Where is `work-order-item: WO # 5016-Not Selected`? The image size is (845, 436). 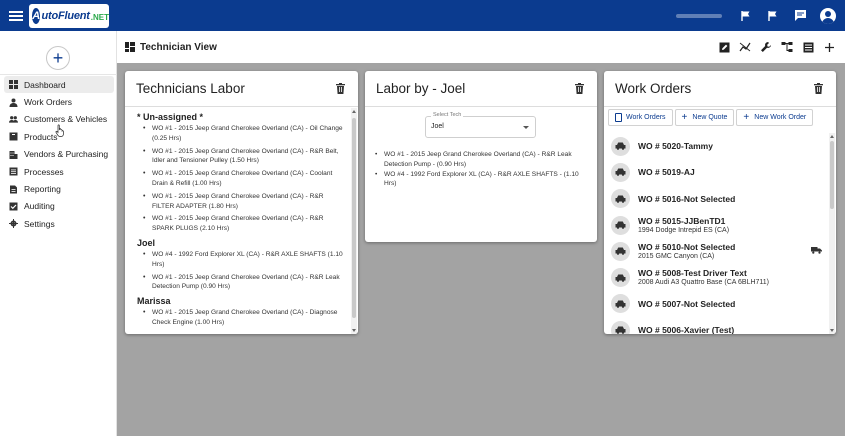
work-order-item: WO # 5016-Not Selected is located at coordinates (718, 199).